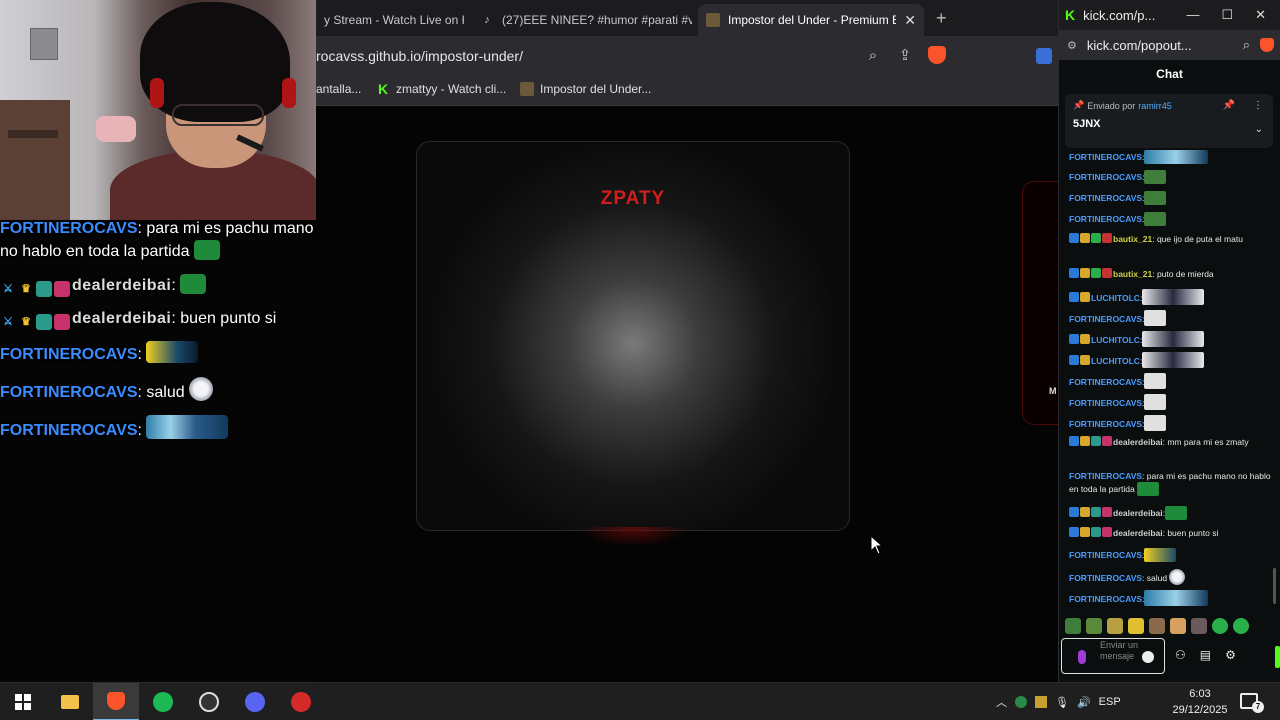 The height and width of the screenshot is (720, 1280). What do you see at coordinates (1082, 657) in the screenshot?
I see `microphone-icon` at bounding box center [1082, 657].